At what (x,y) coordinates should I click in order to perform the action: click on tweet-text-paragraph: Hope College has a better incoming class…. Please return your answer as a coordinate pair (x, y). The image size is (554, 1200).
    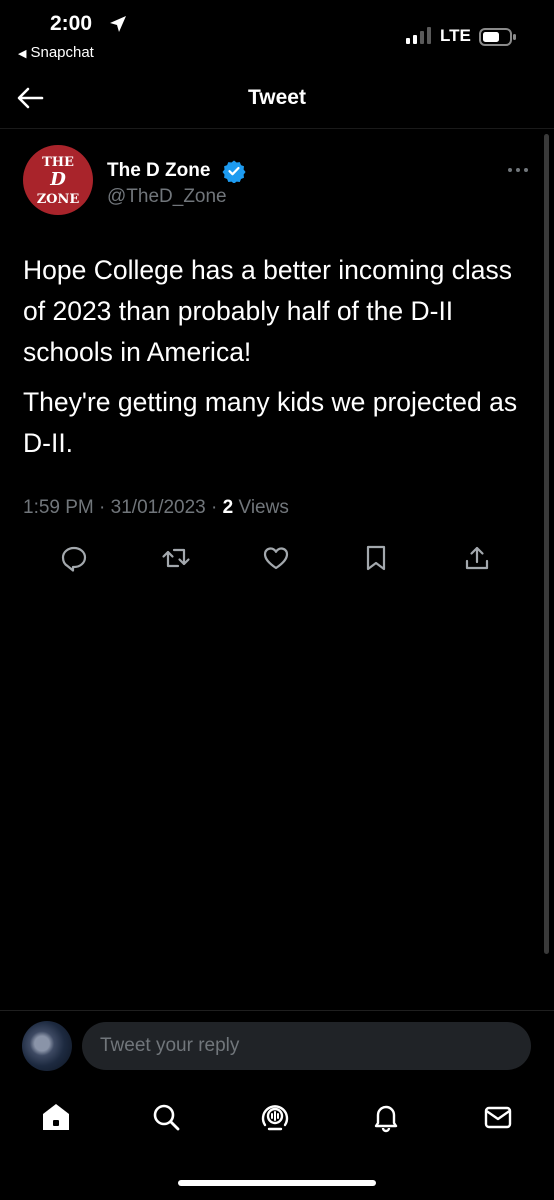
    Looking at the image, I should click on (268, 311).